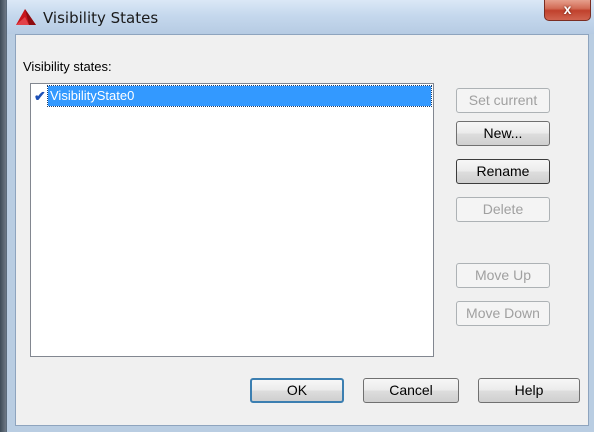 This screenshot has width=594, height=432. Describe the element at coordinates (40, 96) in the screenshot. I see `checkmark-icon: ✔` at that location.